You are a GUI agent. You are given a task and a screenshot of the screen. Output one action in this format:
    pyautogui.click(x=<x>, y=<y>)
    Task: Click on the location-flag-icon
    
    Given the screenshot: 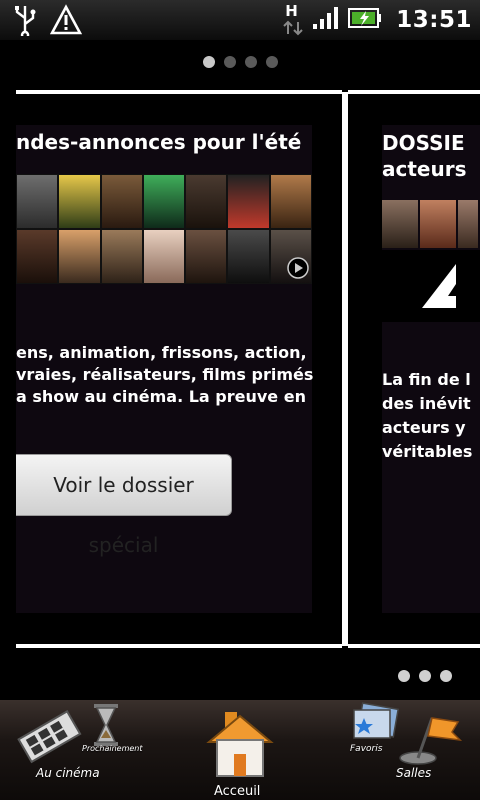 What is the action you would take?
    pyautogui.click(x=431, y=741)
    